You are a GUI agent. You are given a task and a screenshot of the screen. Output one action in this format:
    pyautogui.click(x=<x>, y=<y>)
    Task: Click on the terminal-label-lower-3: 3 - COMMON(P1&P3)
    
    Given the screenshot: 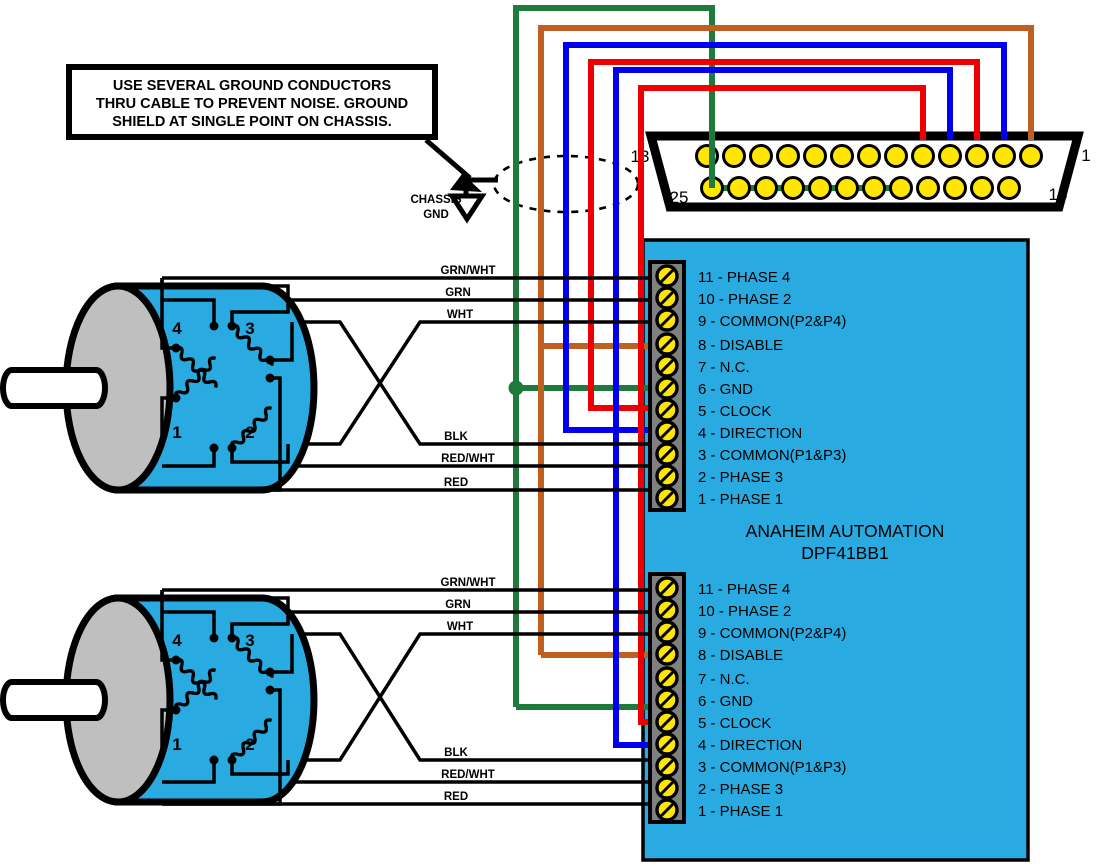 What is the action you would take?
    pyautogui.click(x=772, y=767)
    